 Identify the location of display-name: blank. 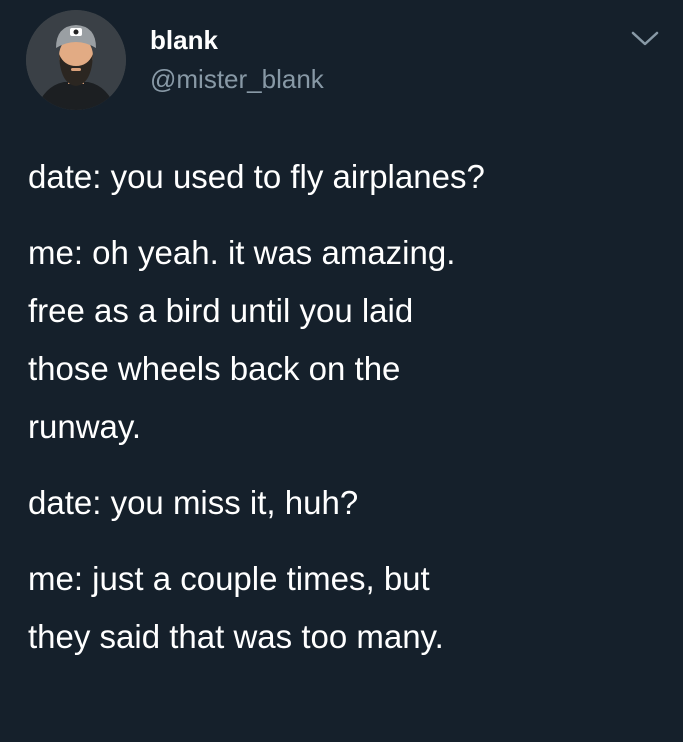
(184, 40).